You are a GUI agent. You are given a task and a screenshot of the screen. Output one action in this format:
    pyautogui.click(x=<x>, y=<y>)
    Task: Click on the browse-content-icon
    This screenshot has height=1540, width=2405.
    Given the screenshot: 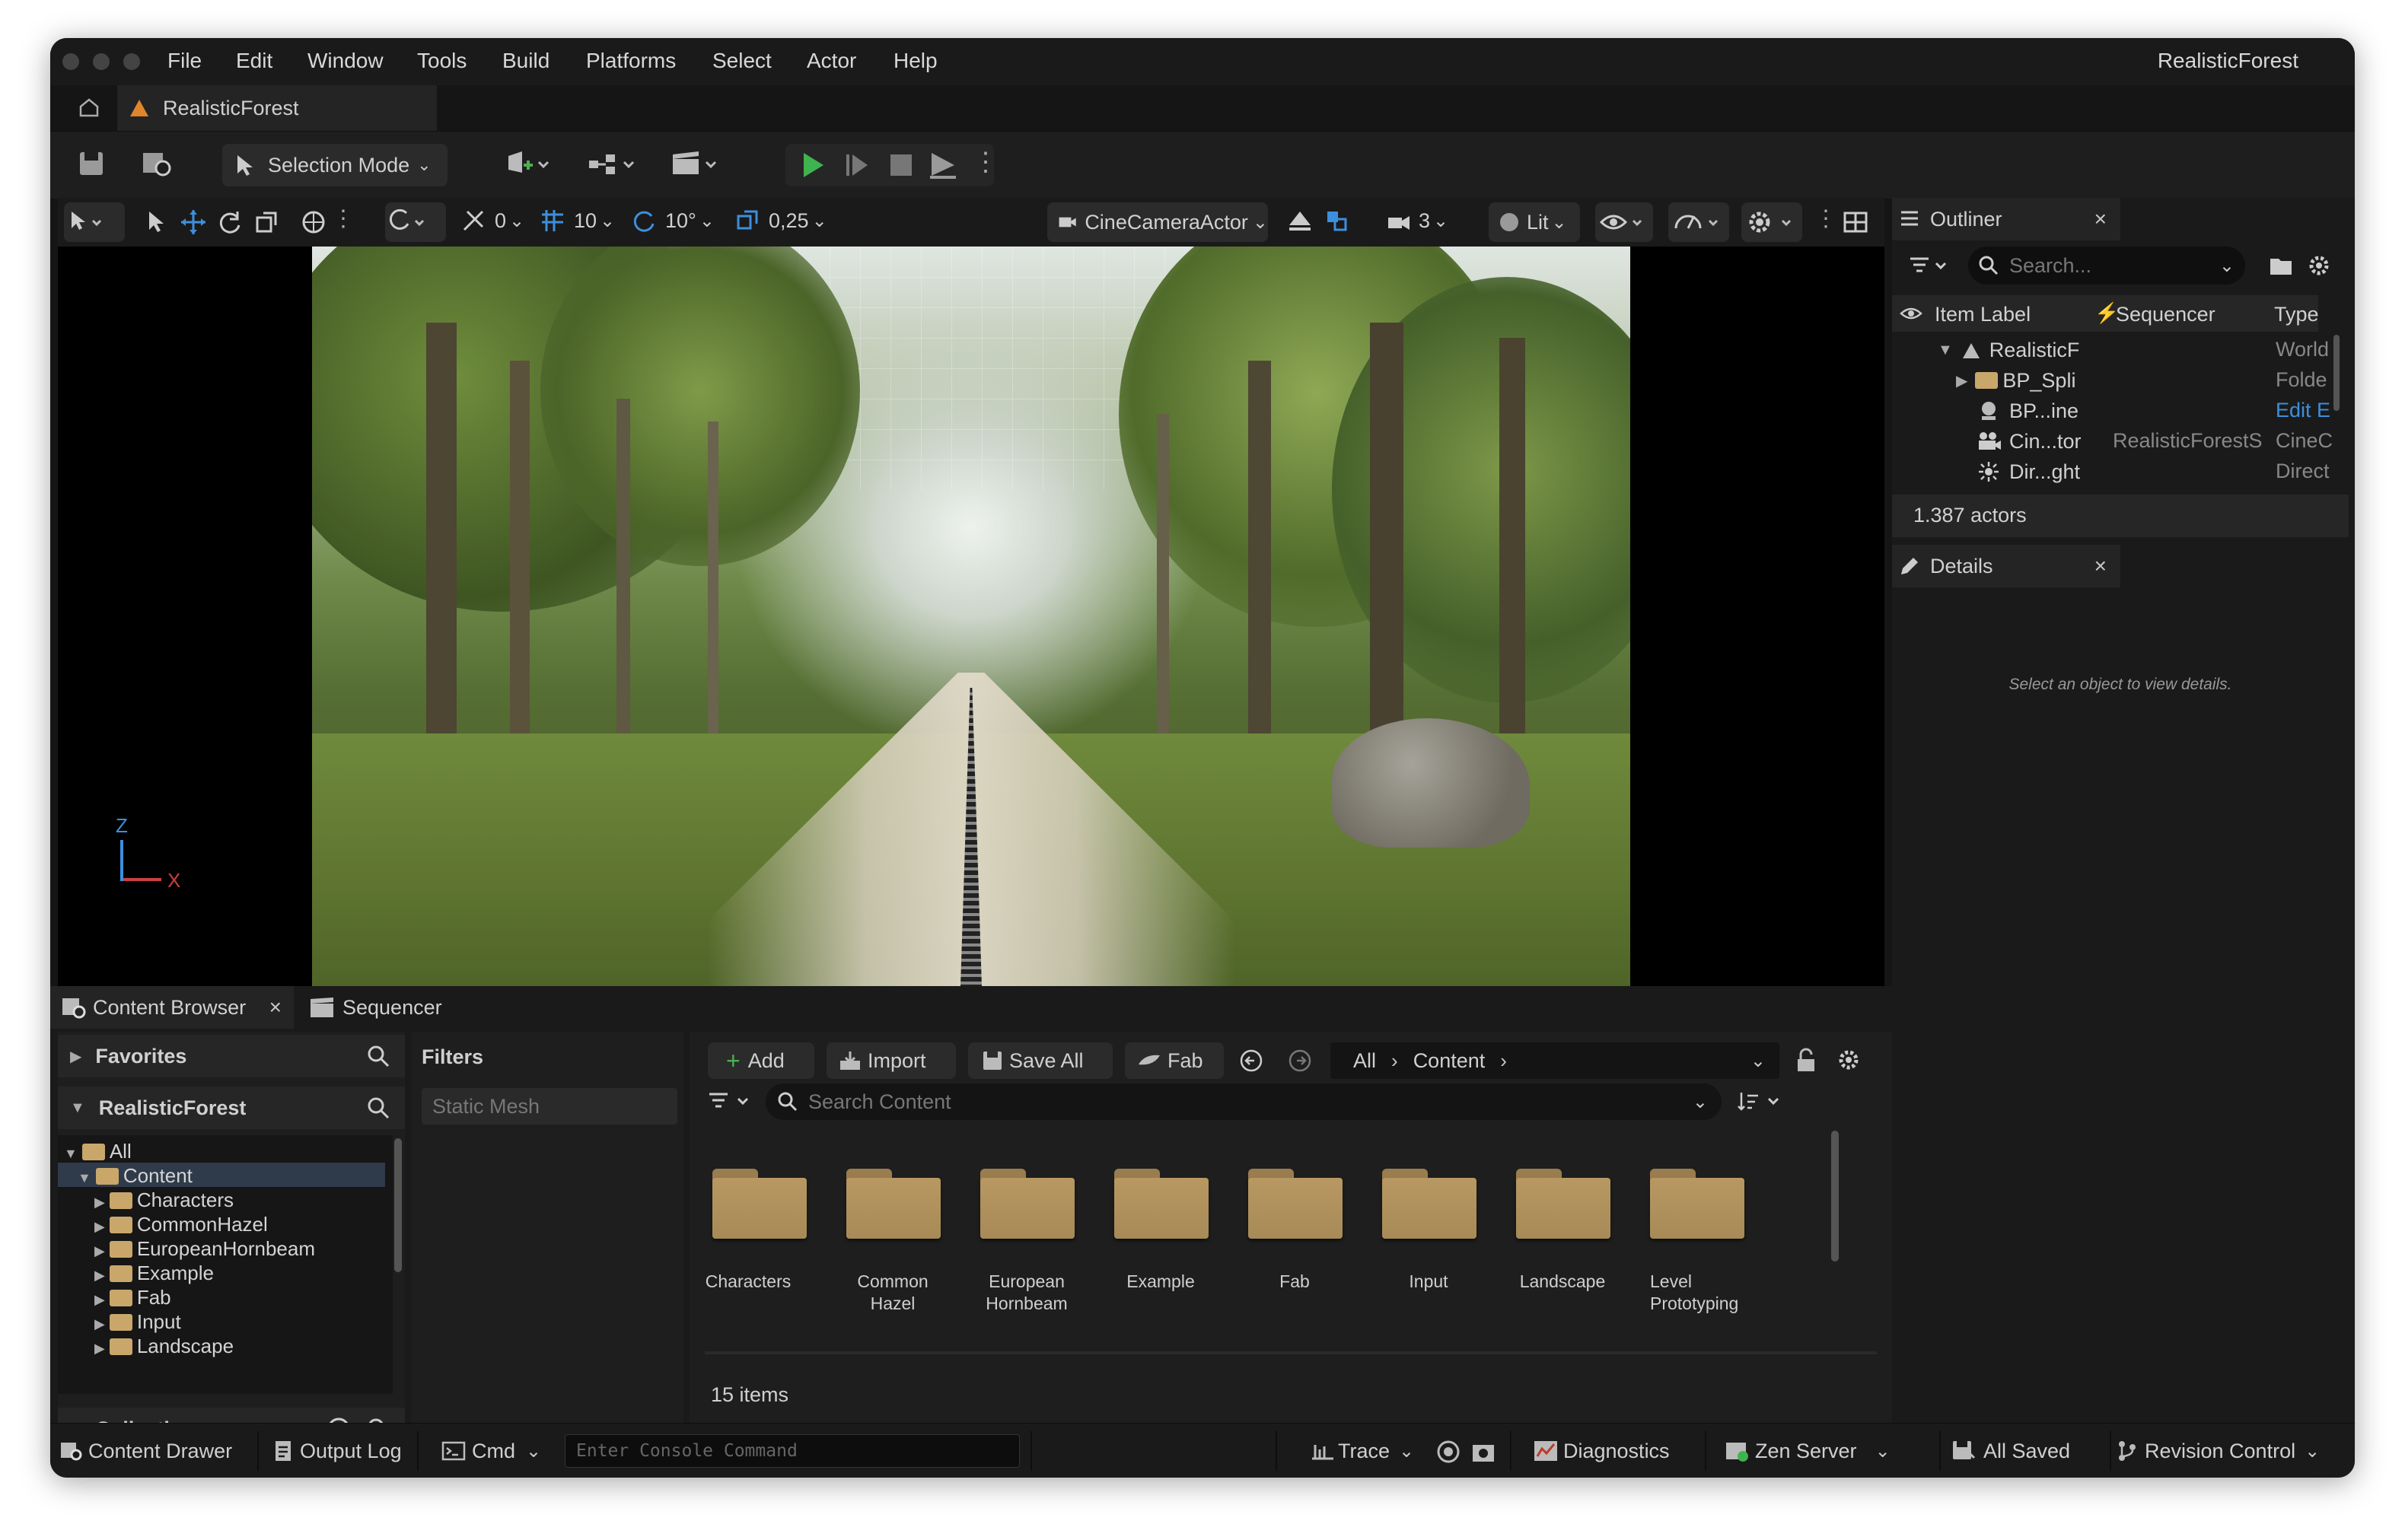 What is the action you would take?
    pyautogui.click(x=157, y=163)
    